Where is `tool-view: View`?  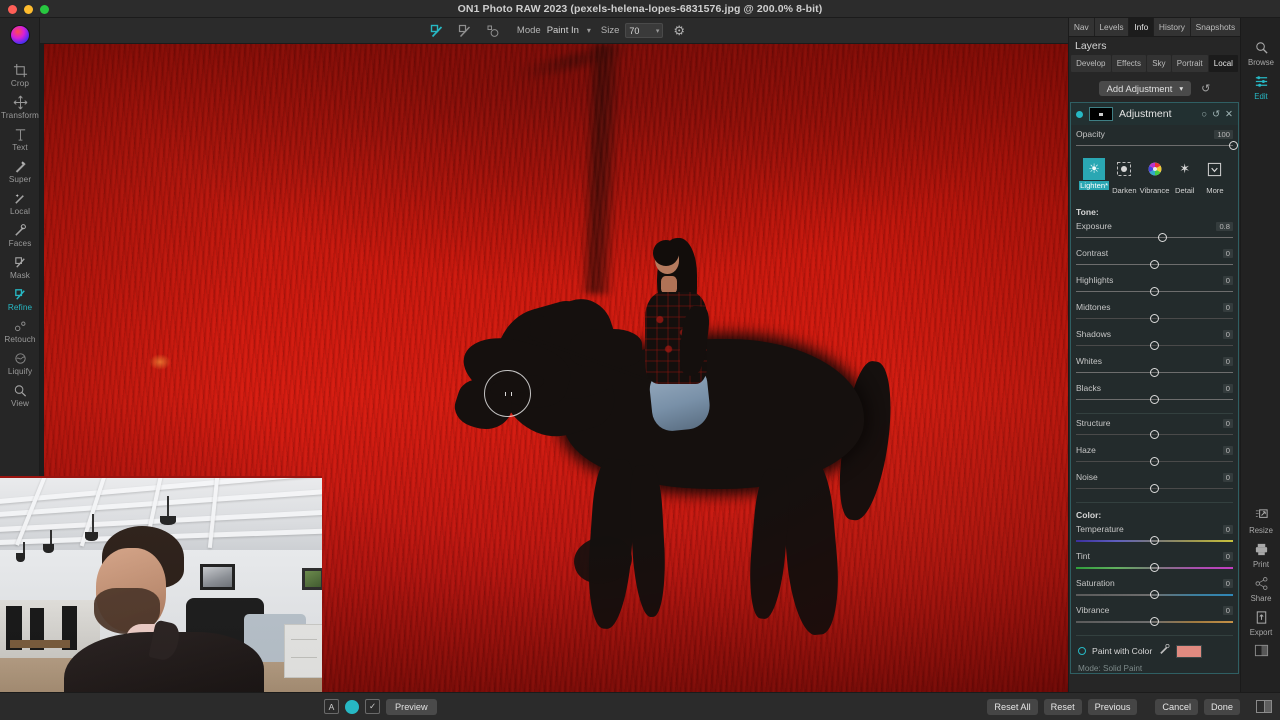 tool-view: View is located at coordinates (20, 394).